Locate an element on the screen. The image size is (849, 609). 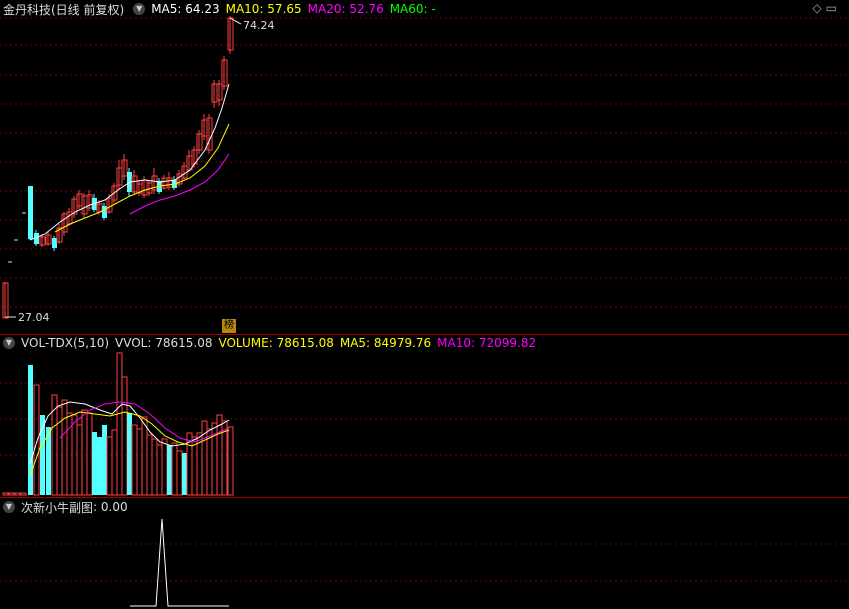
high-price-label: 74.24 is located at coordinates (259, 25).